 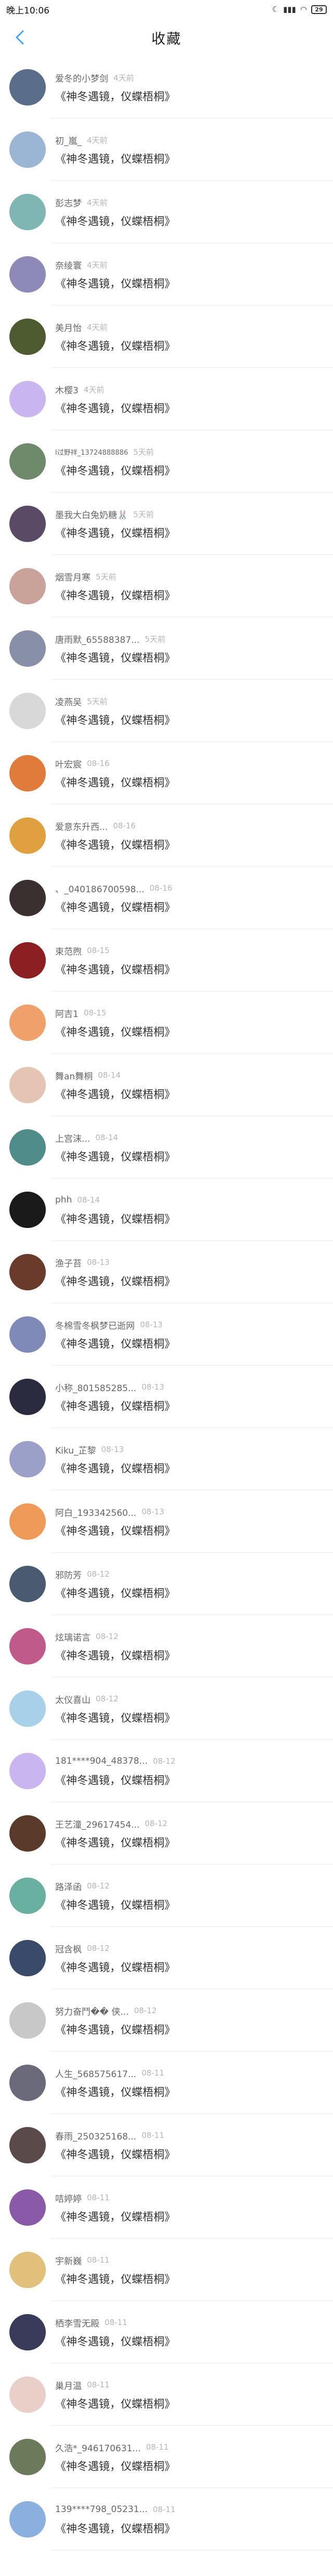 What do you see at coordinates (166, 1272) in the screenshot?
I see `list-item: 渔子苔 08-13 《神冬遇镜，仪蝶梧桐》` at bounding box center [166, 1272].